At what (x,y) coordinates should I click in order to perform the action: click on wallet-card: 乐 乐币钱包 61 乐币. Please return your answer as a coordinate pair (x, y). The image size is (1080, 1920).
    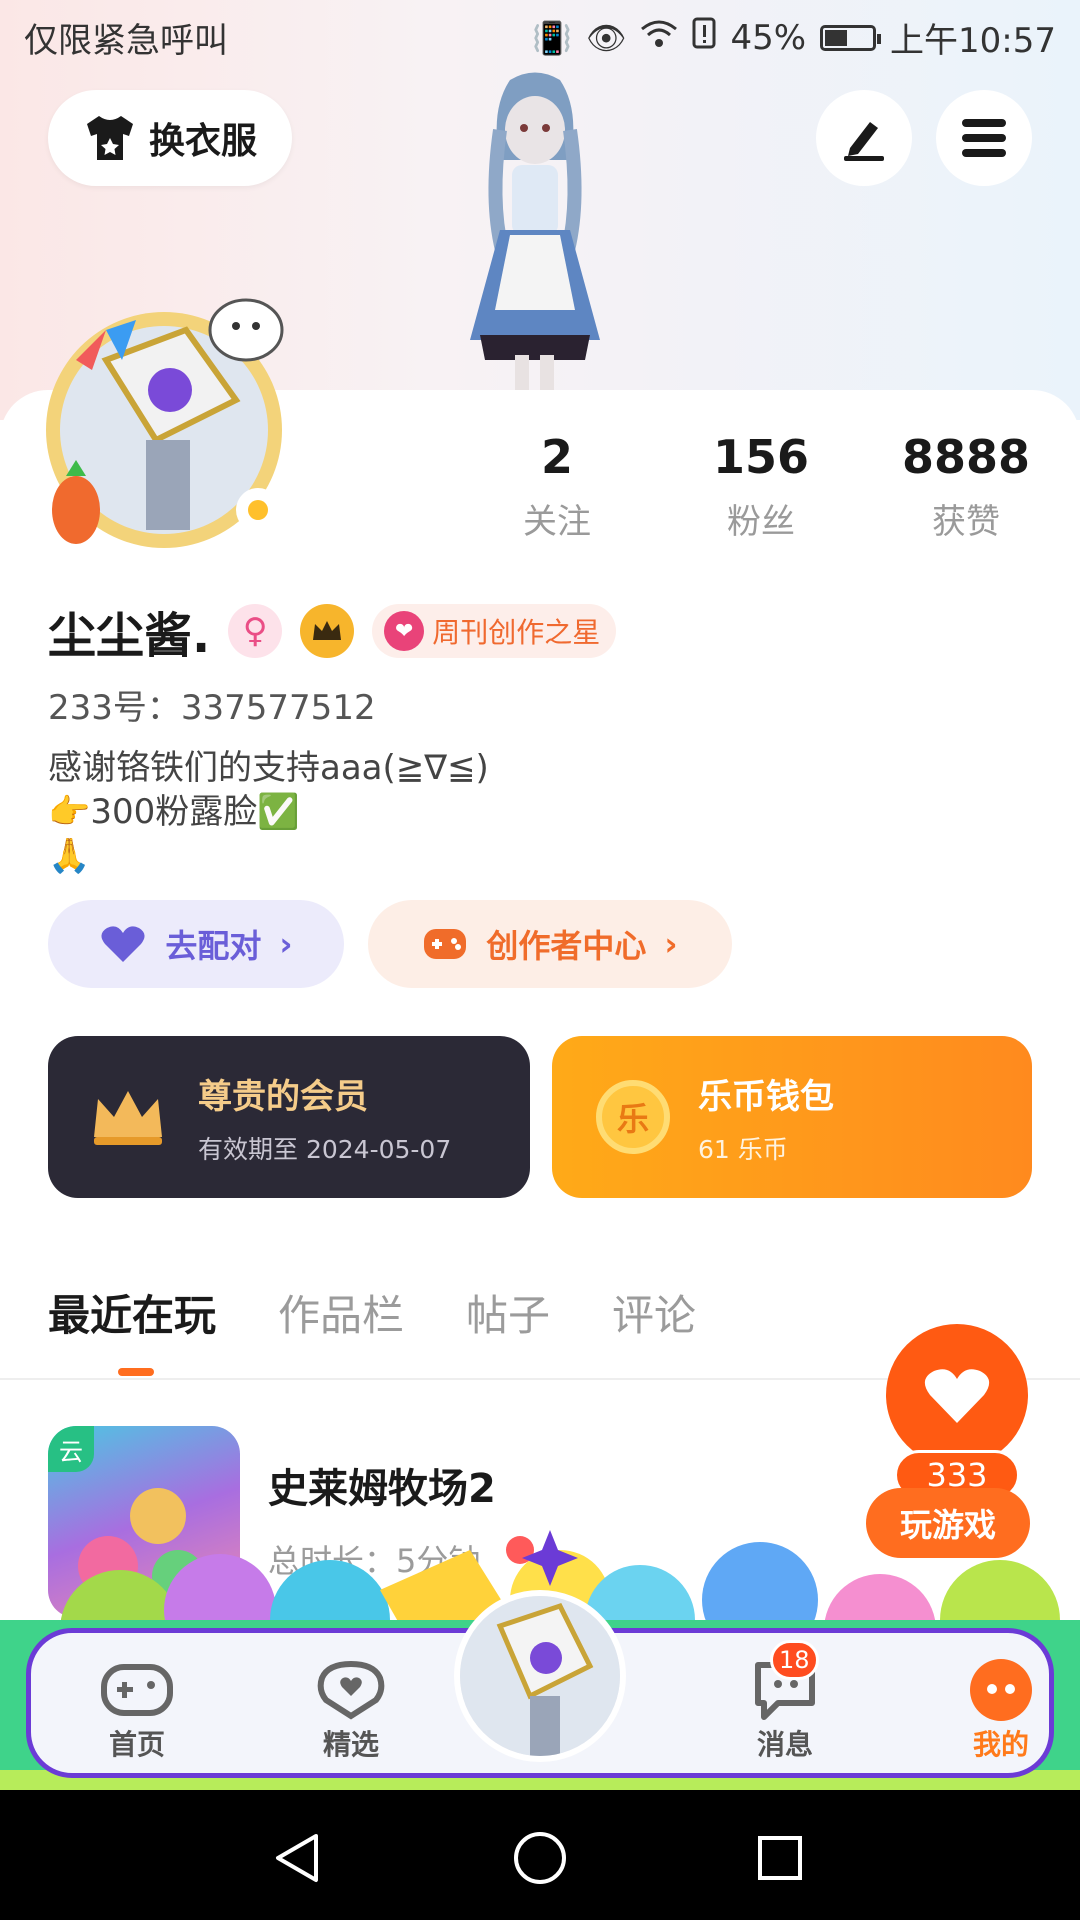
    Looking at the image, I should click on (792, 1117).